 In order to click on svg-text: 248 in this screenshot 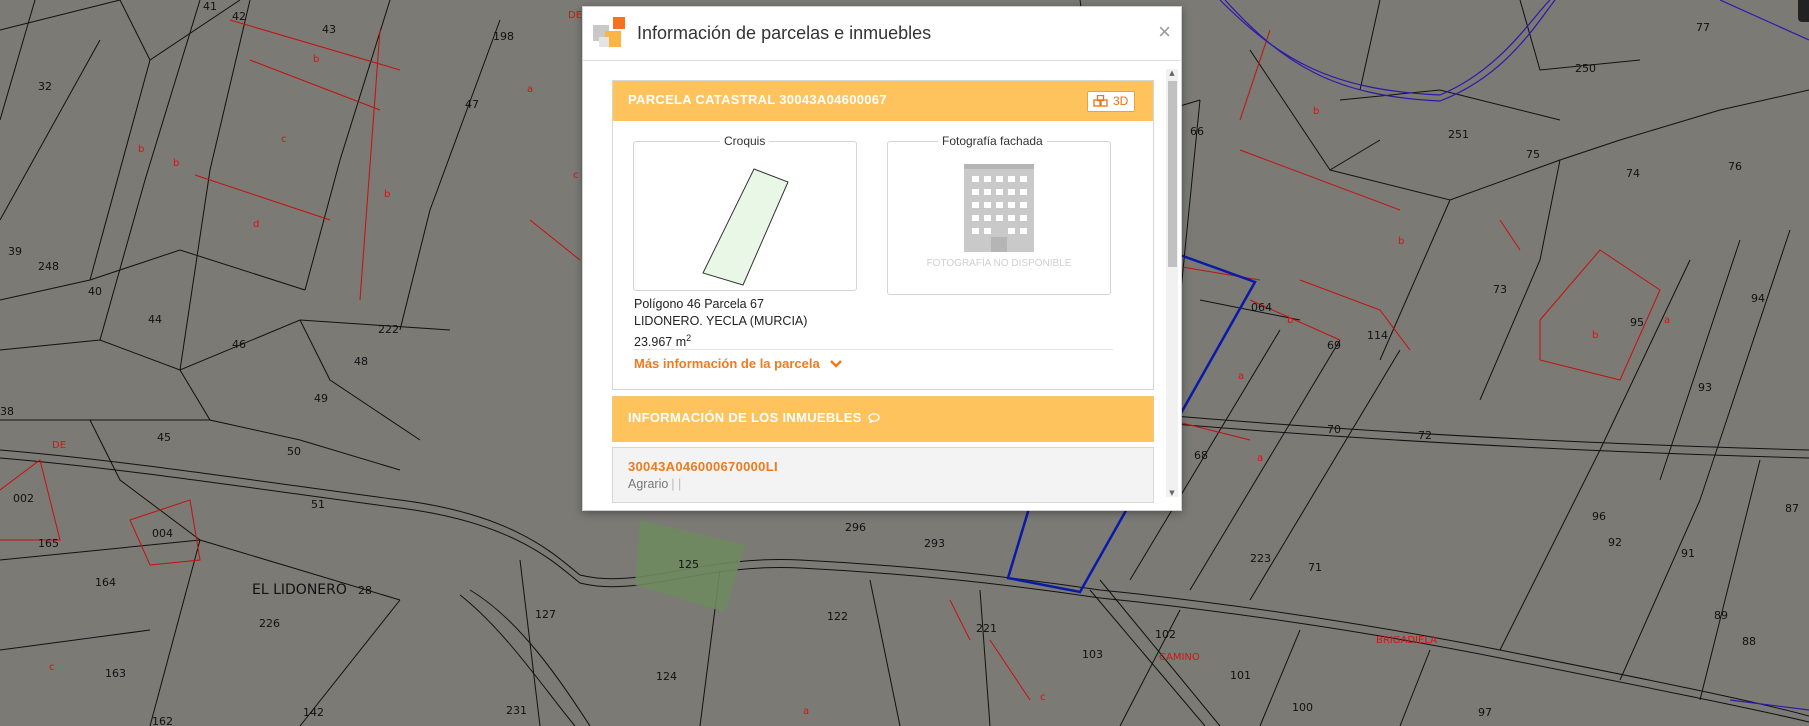, I will do `click(48, 266)`.